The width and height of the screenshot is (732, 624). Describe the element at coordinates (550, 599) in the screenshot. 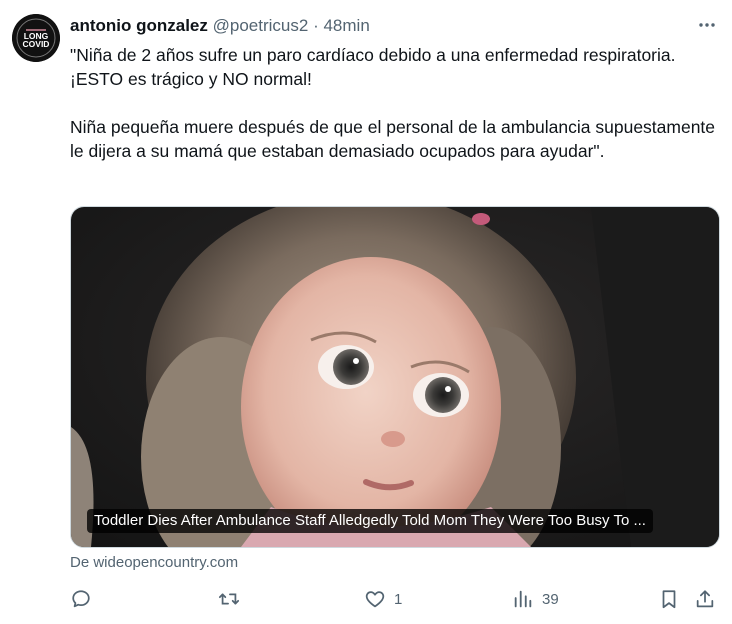

I see `views-count: 39` at that location.